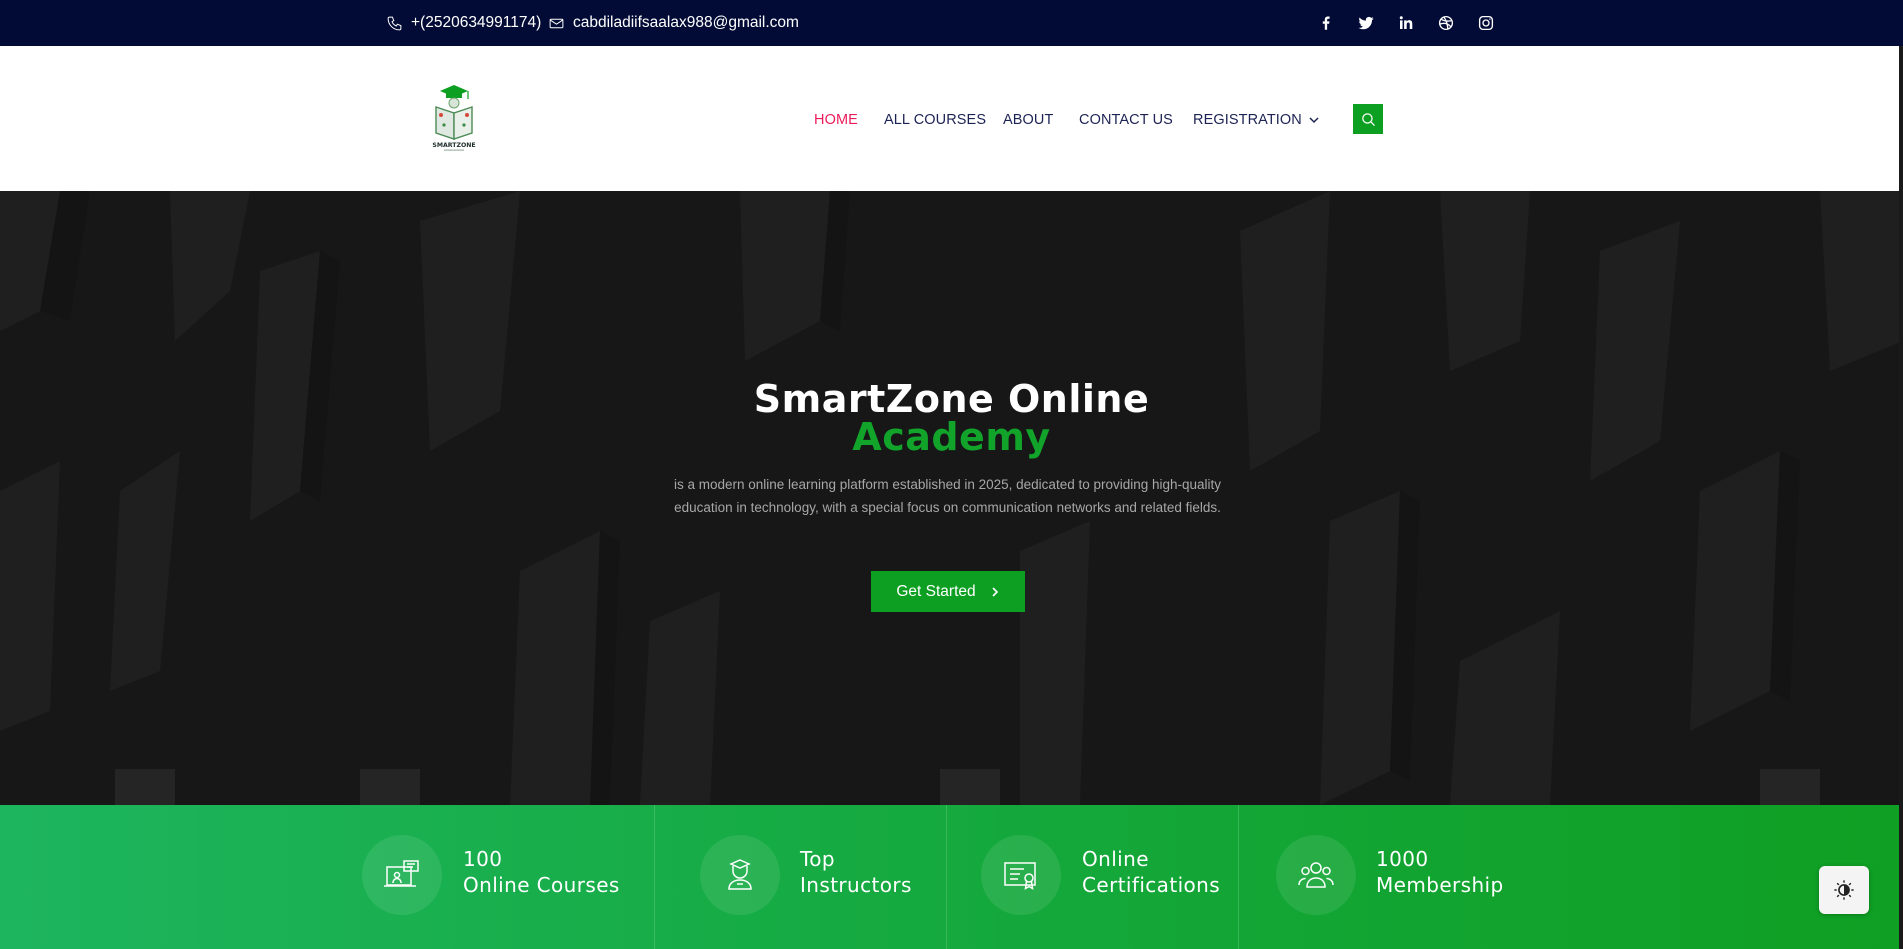  Describe the element at coordinates (483, 859) in the screenshot. I see `feature-value: 100` at that location.